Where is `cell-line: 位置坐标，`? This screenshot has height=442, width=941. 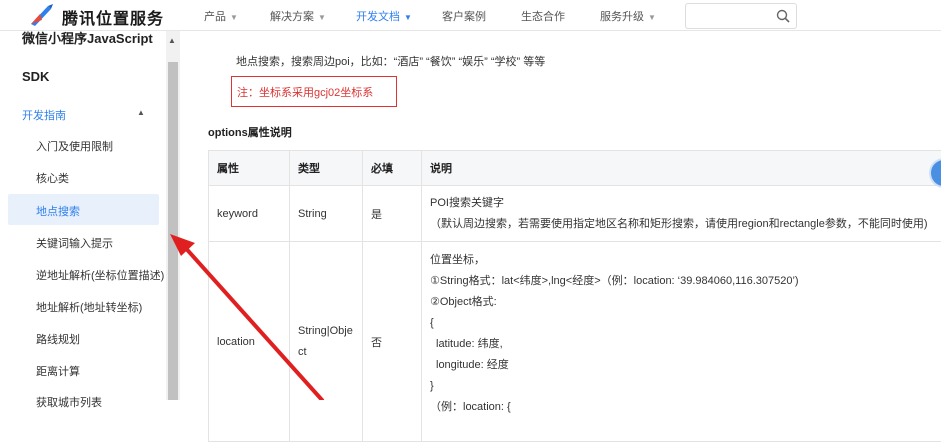 cell-line: 位置坐标， is located at coordinates (684, 260).